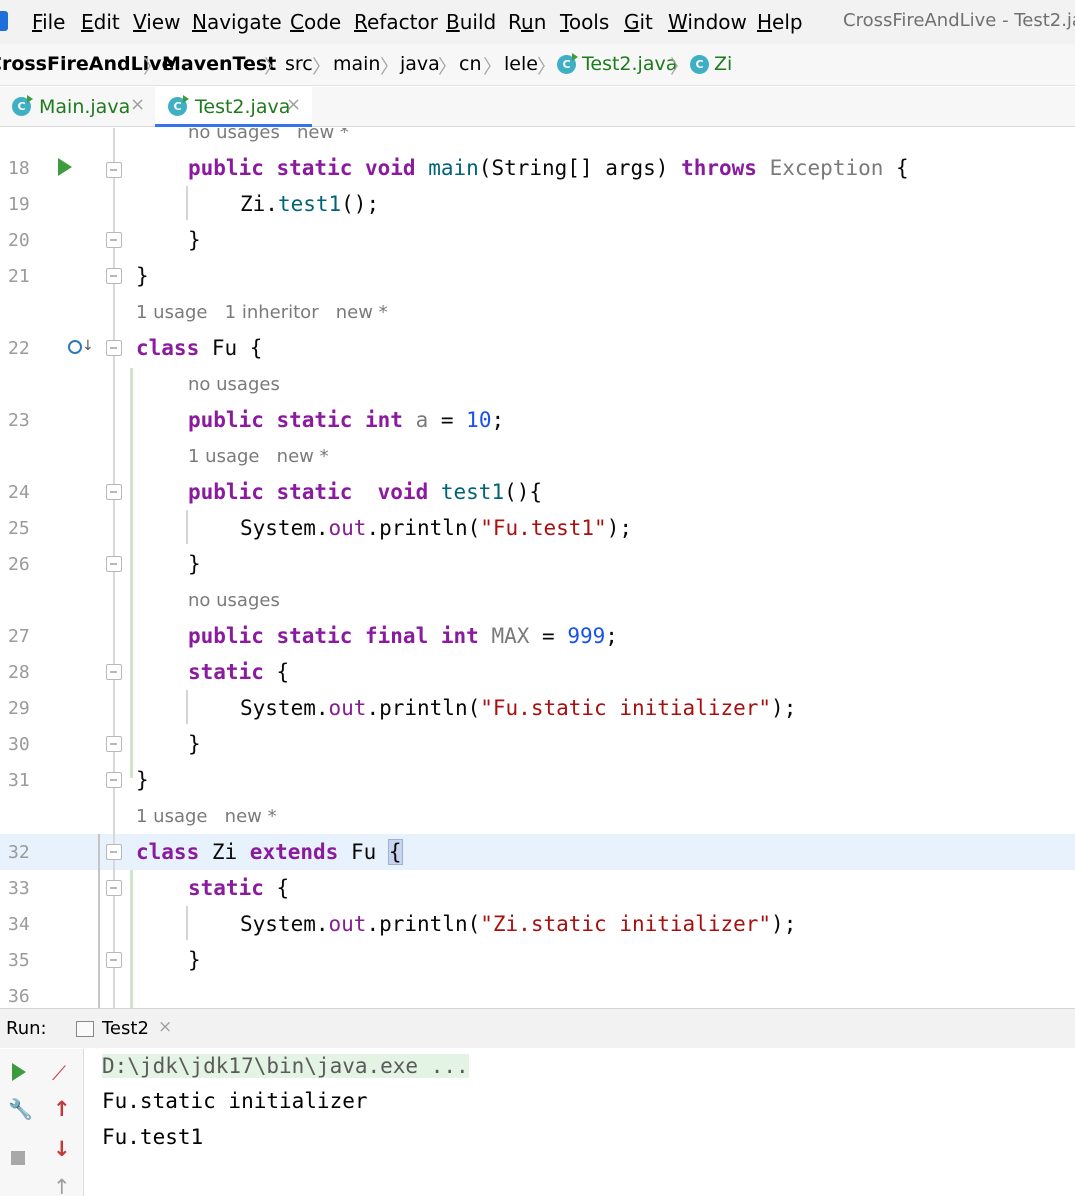 The width and height of the screenshot is (1075, 1196). What do you see at coordinates (268, 135) in the screenshot?
I see `usage-hint: no usages new *` at bounding box center [268, 135].